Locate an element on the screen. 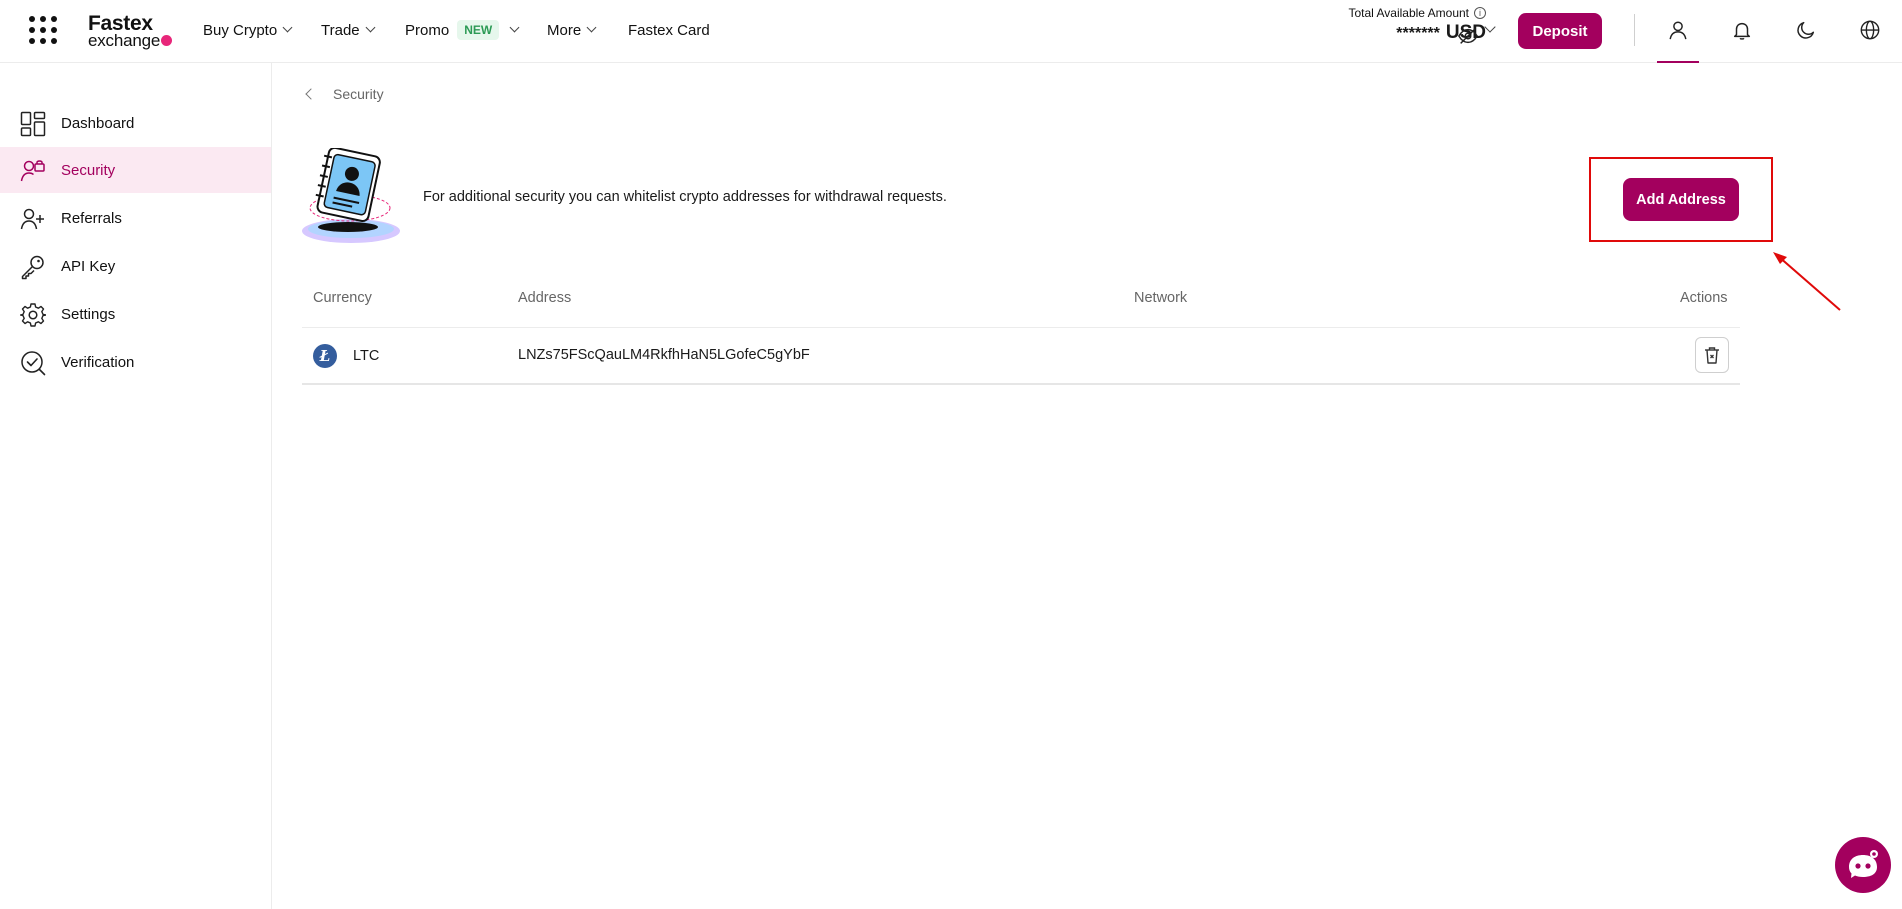 The image size is (1902, 909). fastex-logo: Fastex exchange is located at coordinates (130, 31).